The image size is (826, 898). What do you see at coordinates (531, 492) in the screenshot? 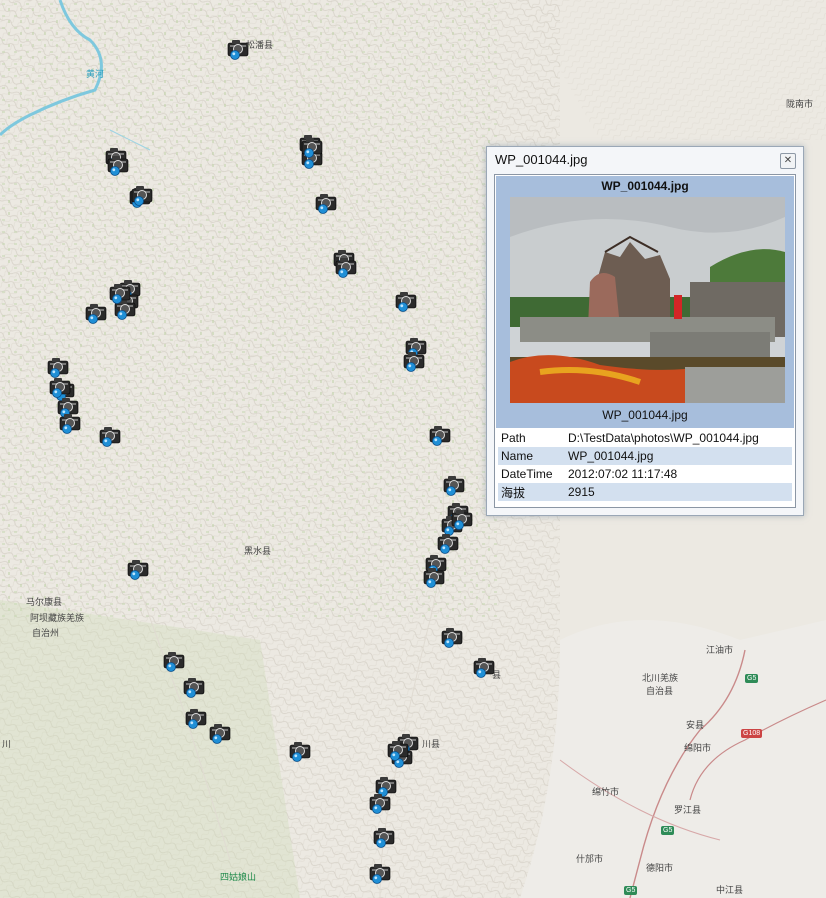
I see `attribute-key: 海拔` at bounding box center [531, 492].